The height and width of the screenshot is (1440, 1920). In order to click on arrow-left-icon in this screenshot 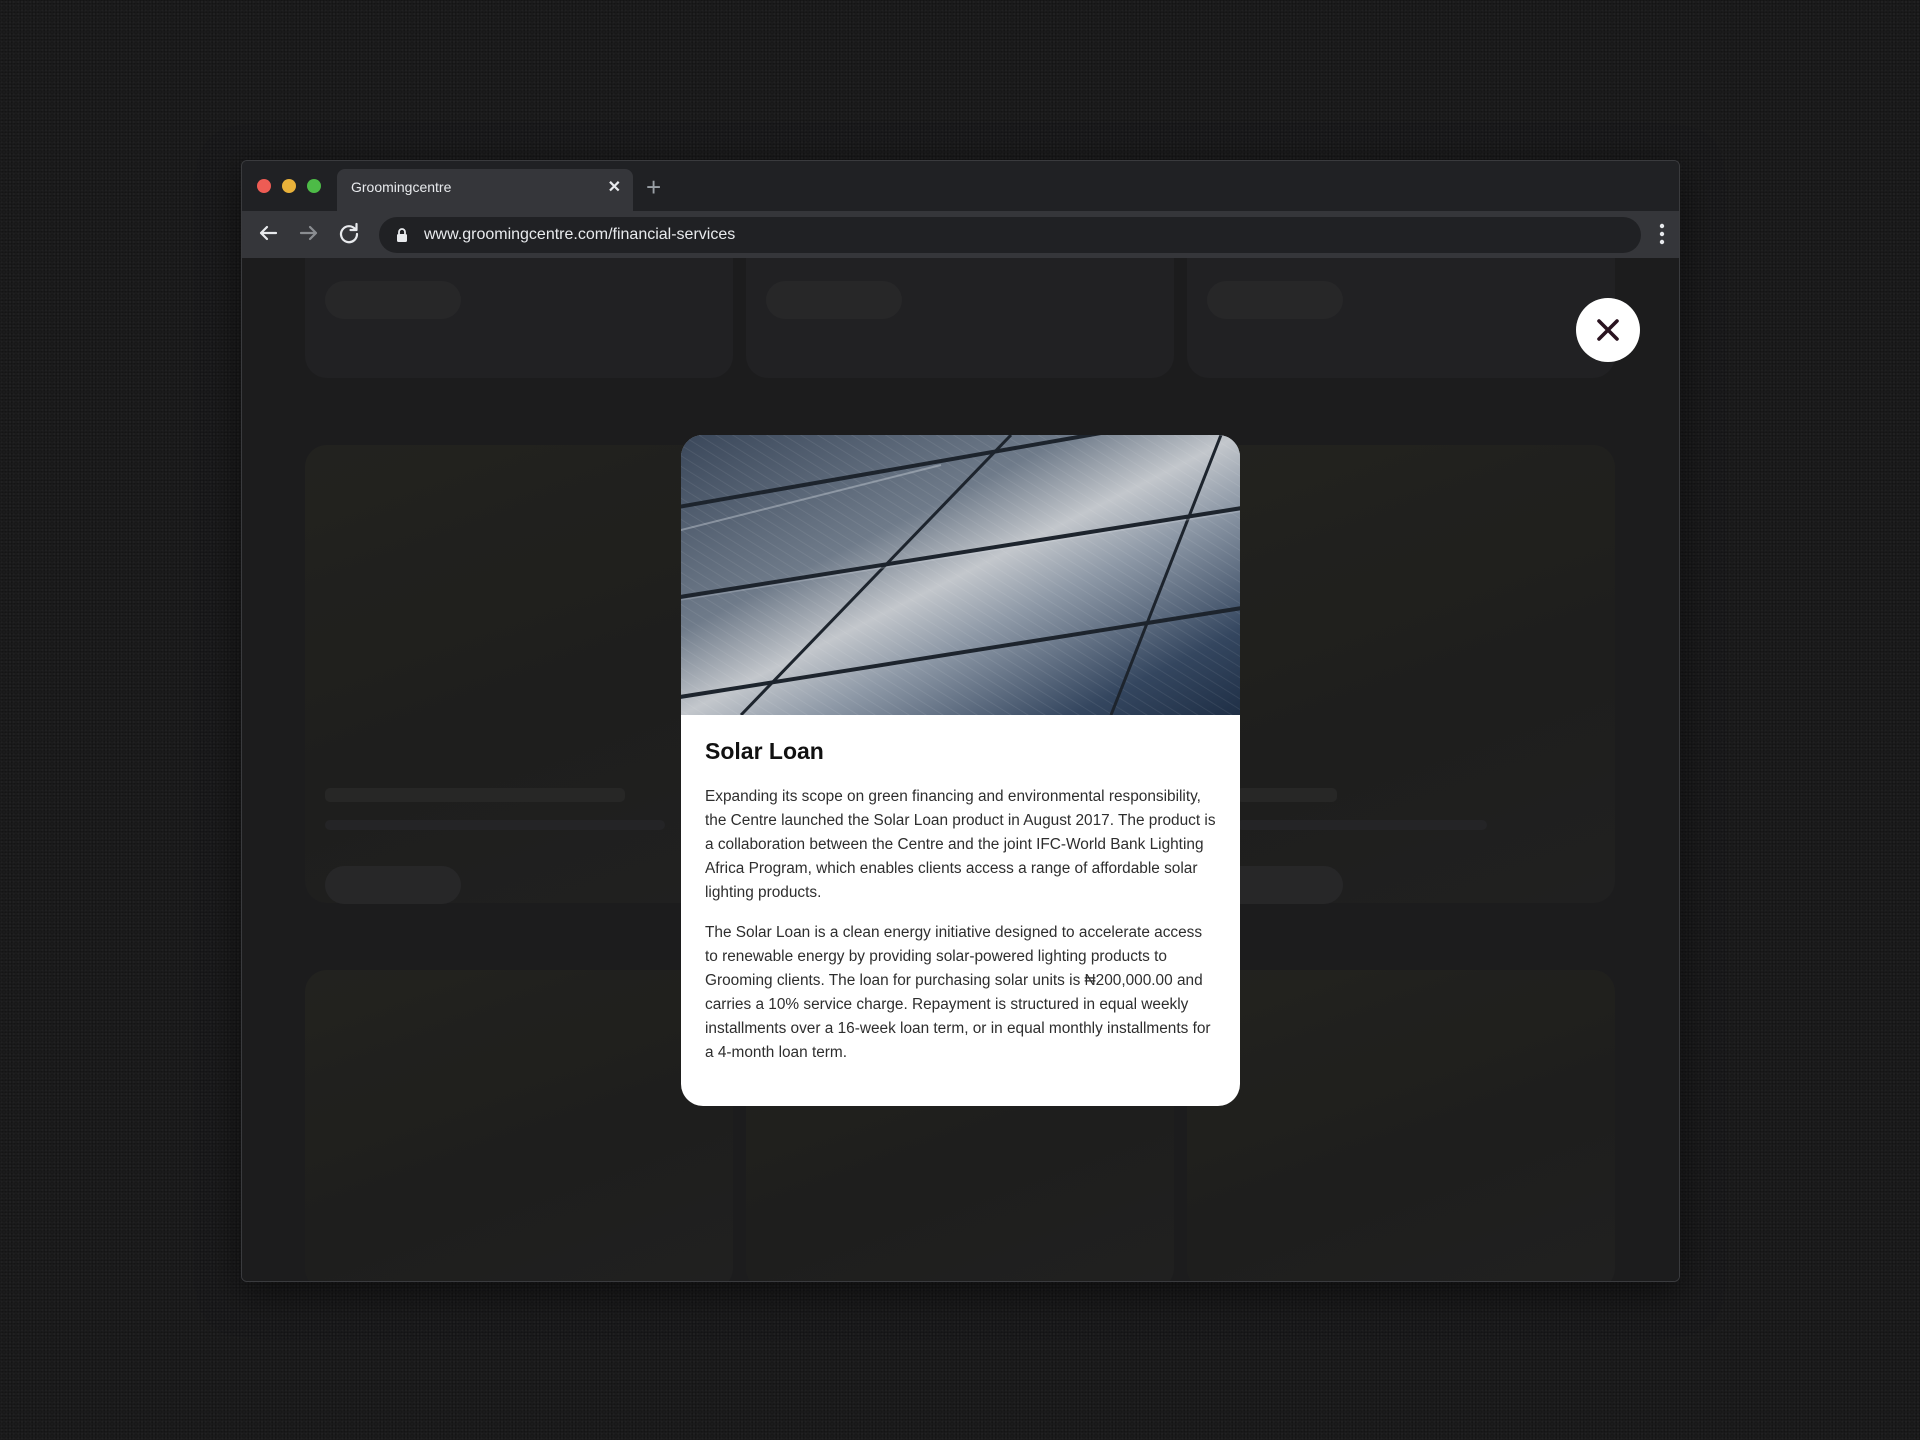, I will do `click(268, 233)`.